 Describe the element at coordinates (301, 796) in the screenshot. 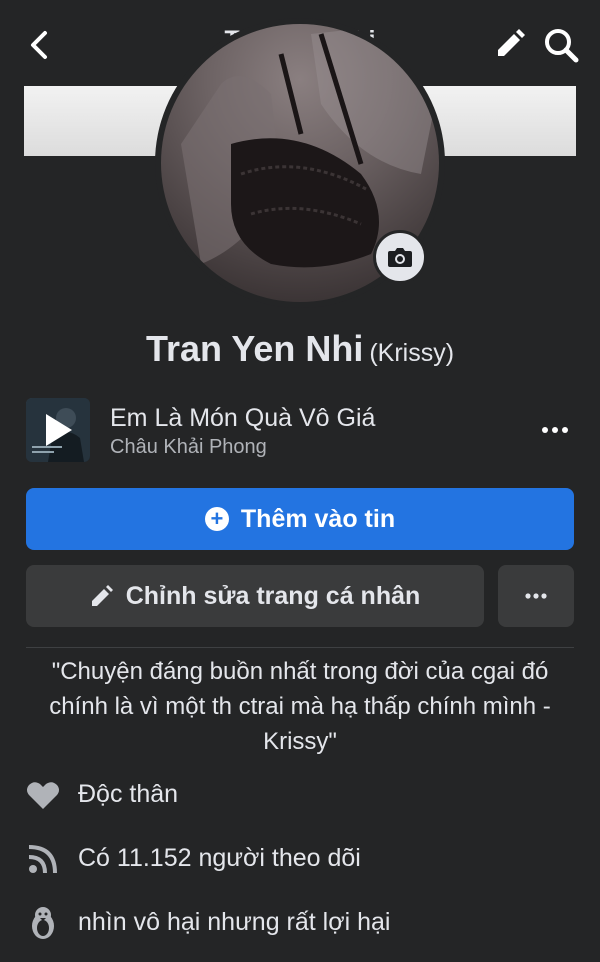

I see `detail-relationship: Độc thân` at that location.